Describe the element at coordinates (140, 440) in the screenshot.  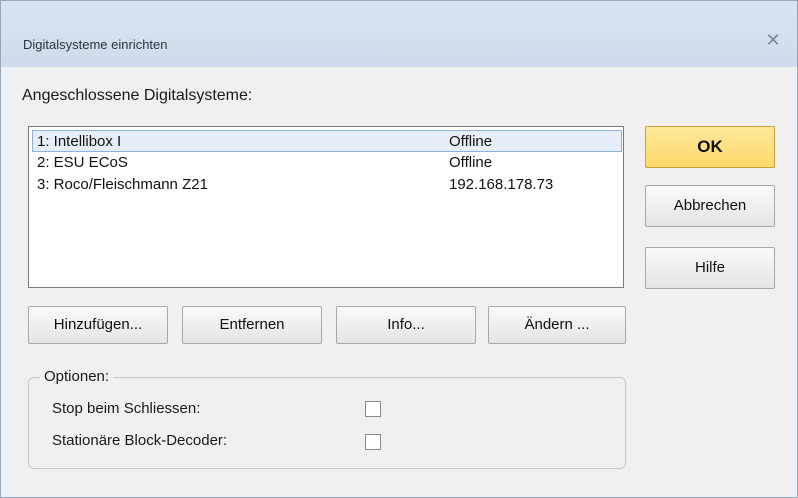
I see `stationary-decoder-label: Stationäre Block-Decoder:` at that location.